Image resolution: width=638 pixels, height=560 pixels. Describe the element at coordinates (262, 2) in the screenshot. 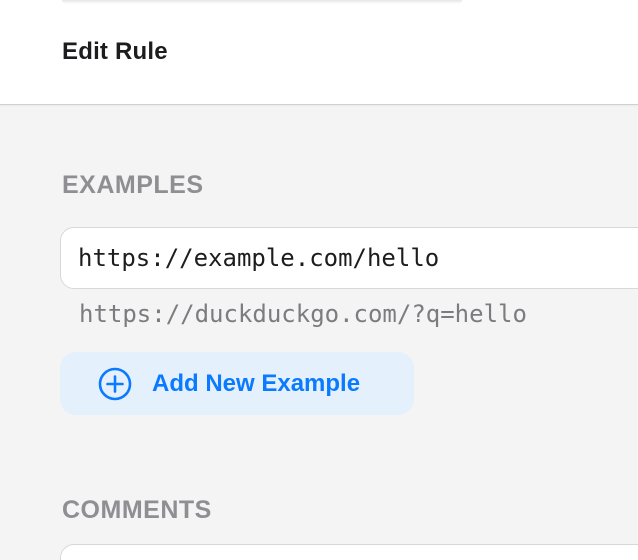

I see `header-top-edge` at that location.